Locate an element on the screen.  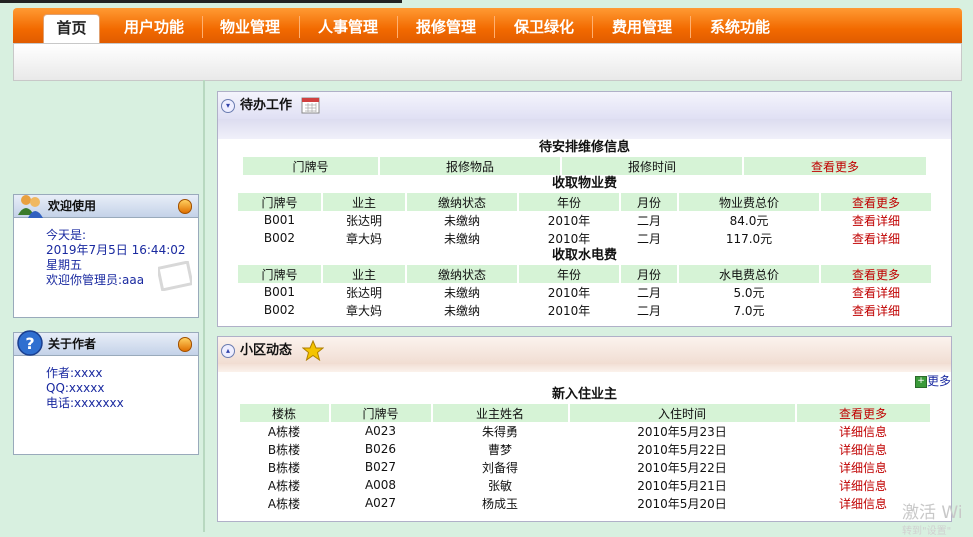
author-name: 作者:xxxx is located at coordinates (74, 373).